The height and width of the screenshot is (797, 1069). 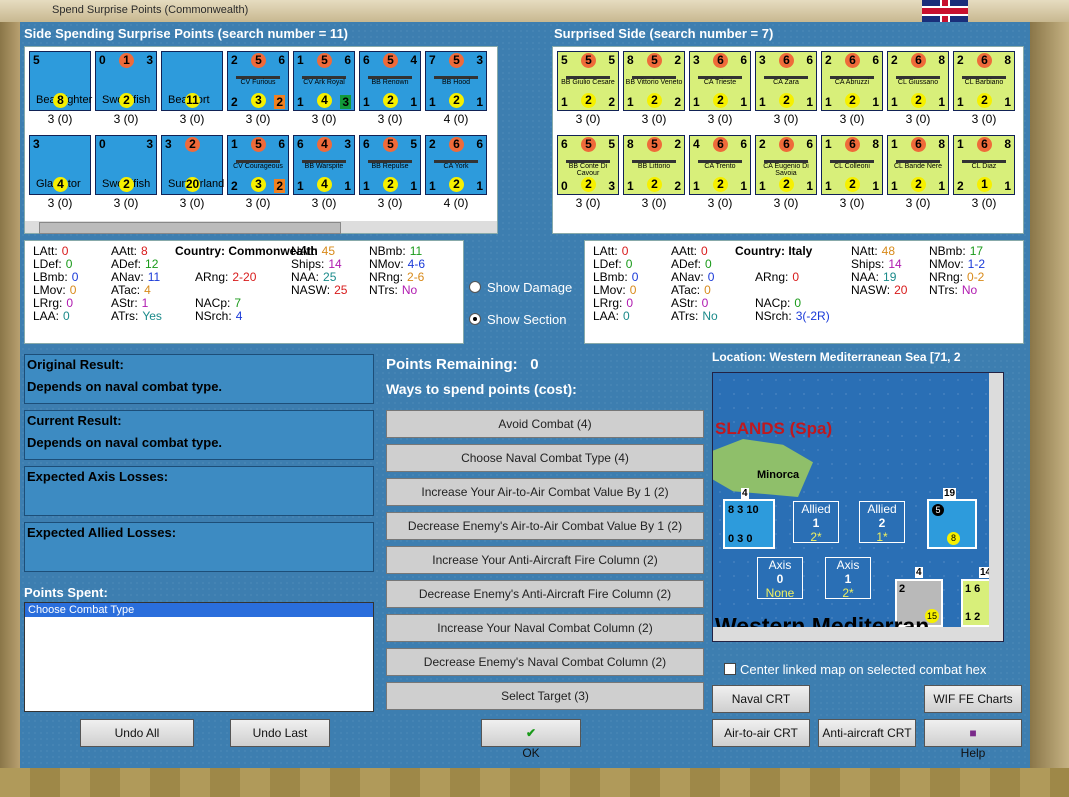 I want to click on unit-name: BB Littorio, so click(x=654, y=166).